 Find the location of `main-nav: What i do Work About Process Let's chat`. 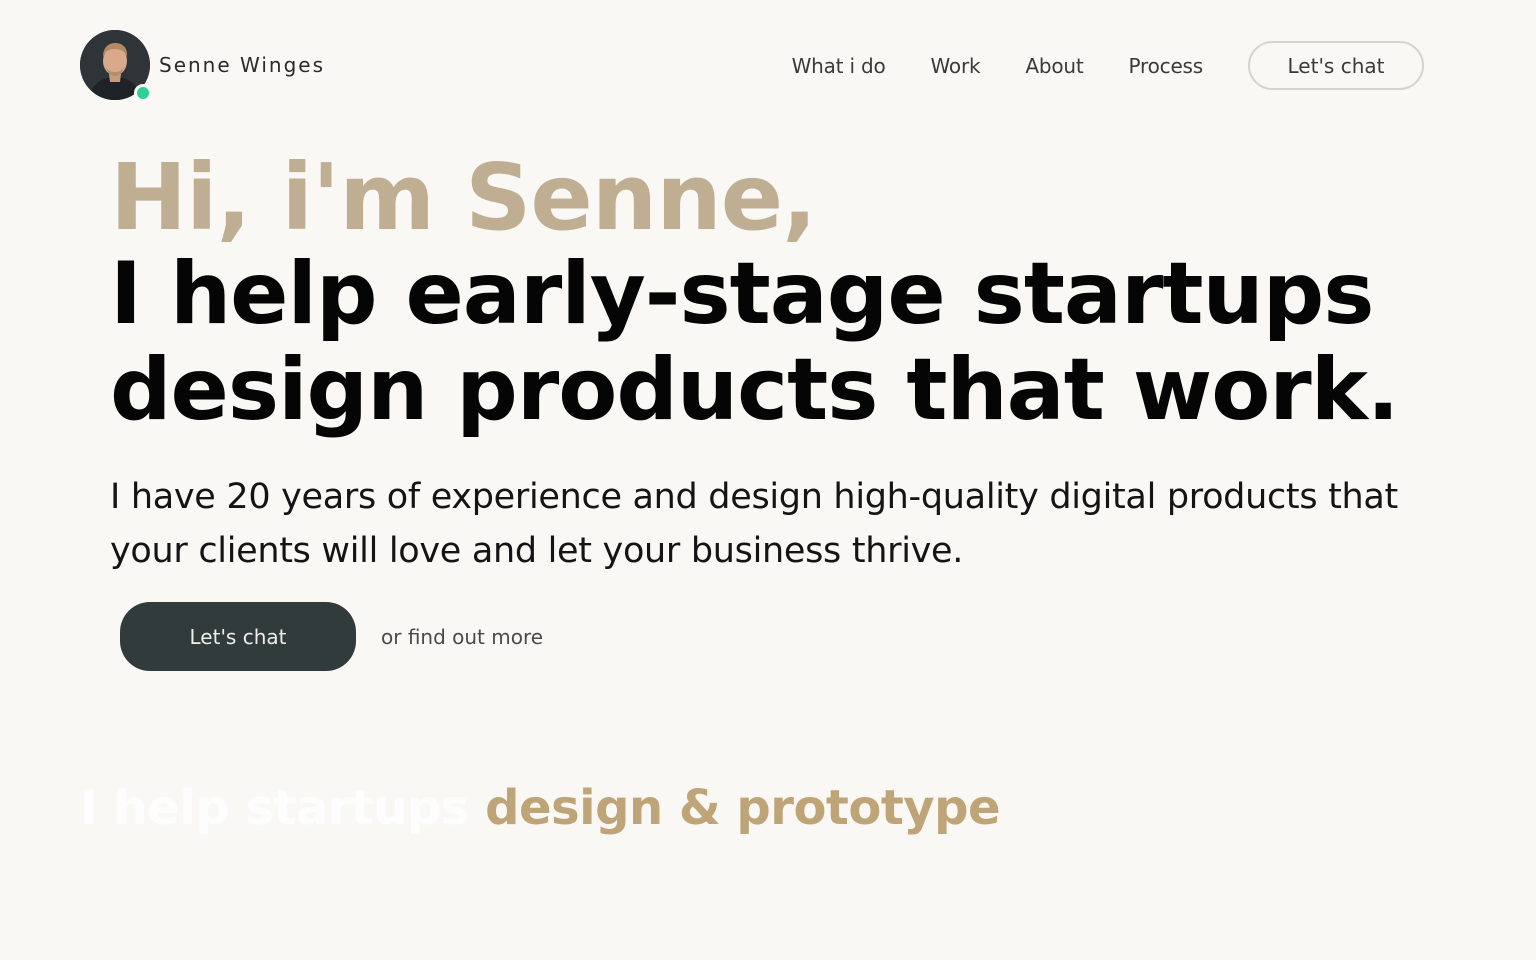

main-nav: What i do Work About Process Let's chat is located at coordinates (1108, 65).